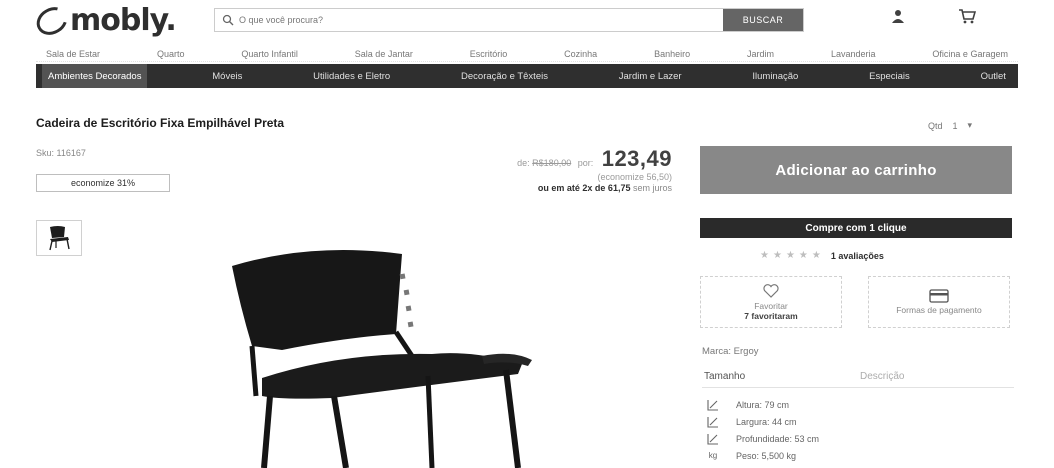  I want to click on nav-jardim-lazer: Jardim e Lazer, so click(650, 76).